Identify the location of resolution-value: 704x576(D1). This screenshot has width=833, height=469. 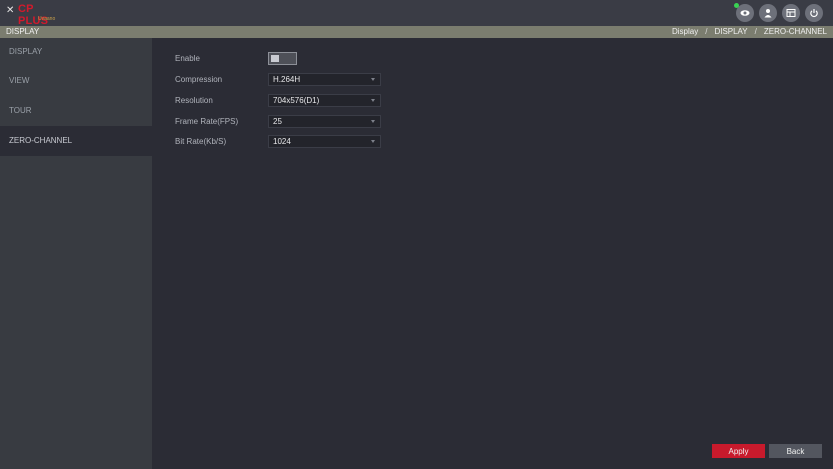
(296, 100).